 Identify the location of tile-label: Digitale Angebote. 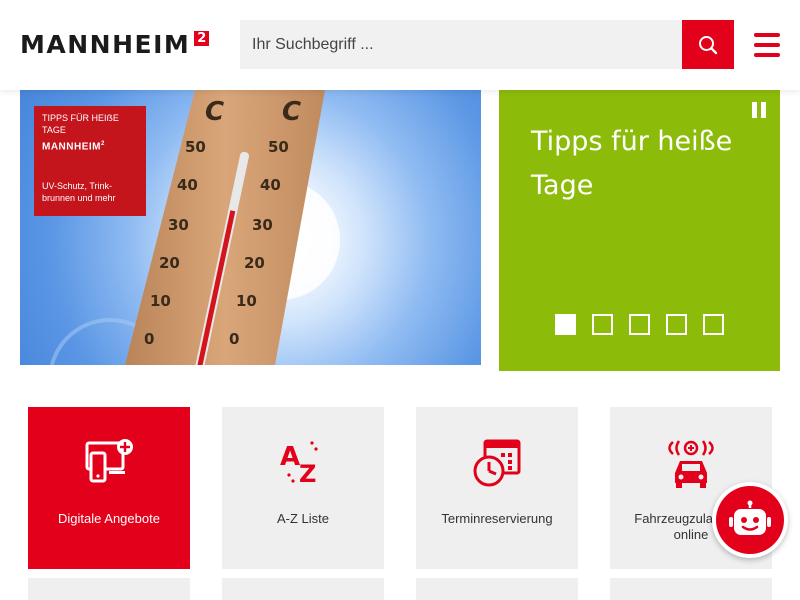
(109, 518).